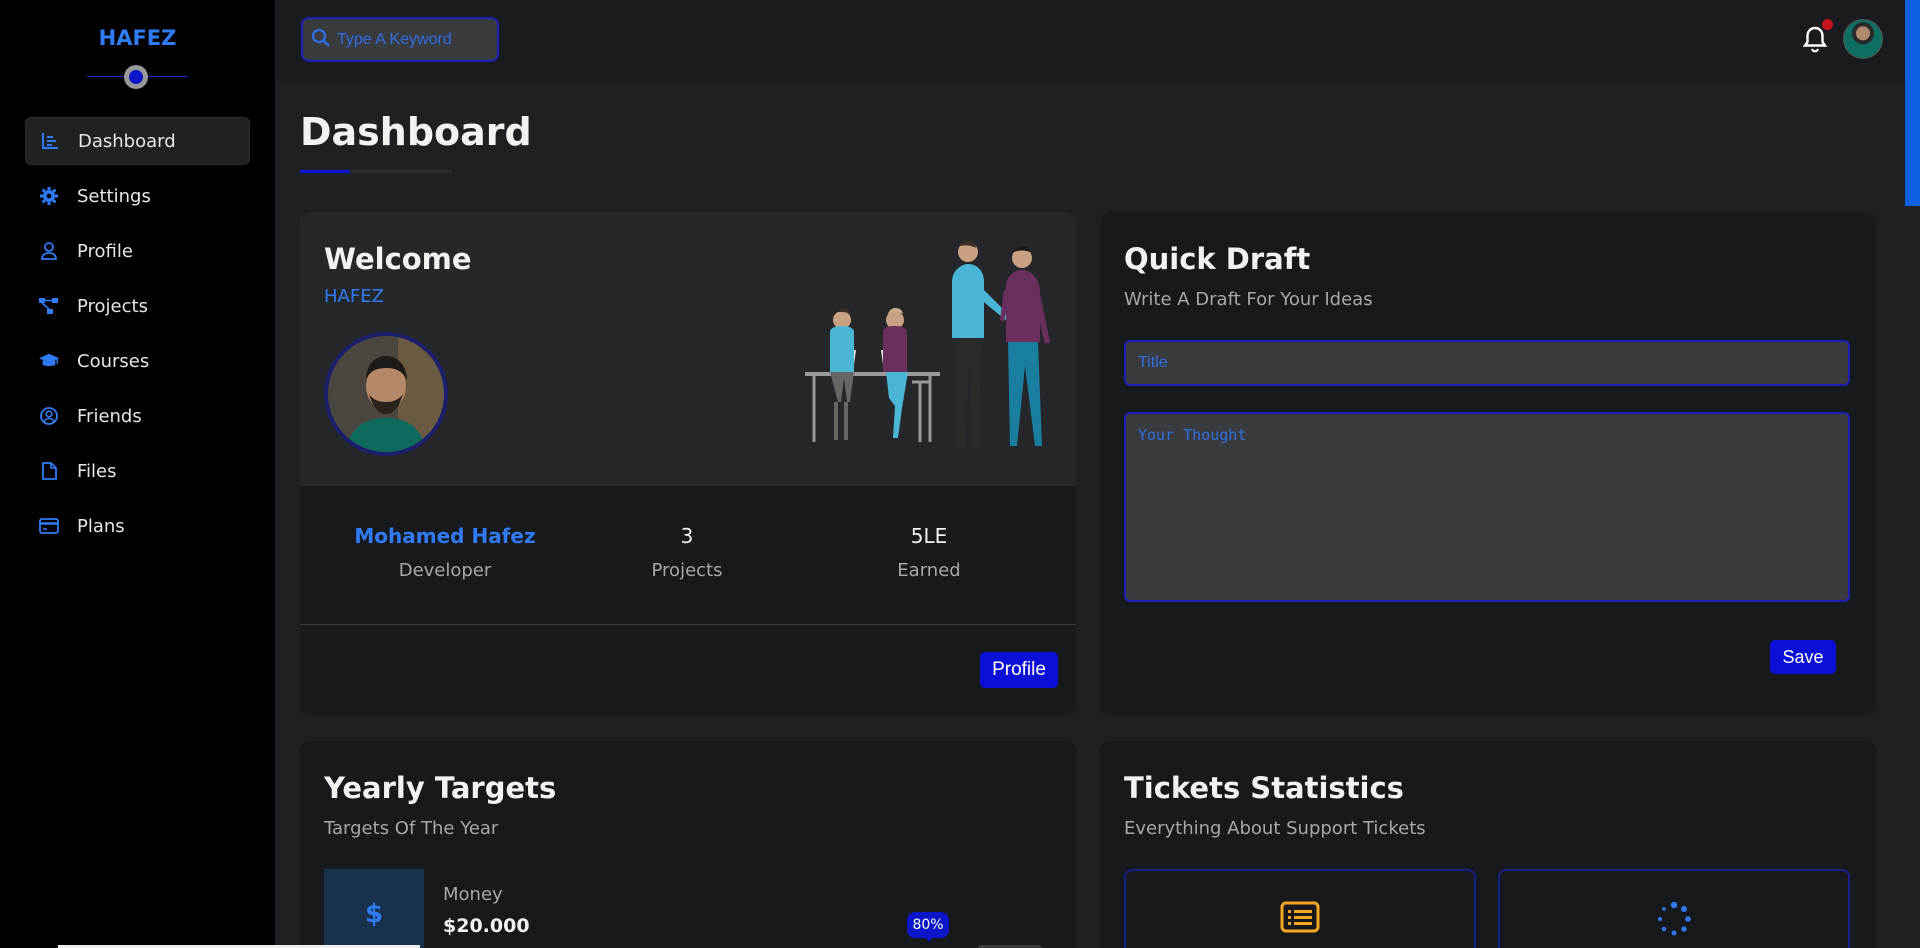  What do you see at coordinates (113, 361) in the screenshot?
I see `sidebar-item-label: Courses` at bounding box center [113, 361].